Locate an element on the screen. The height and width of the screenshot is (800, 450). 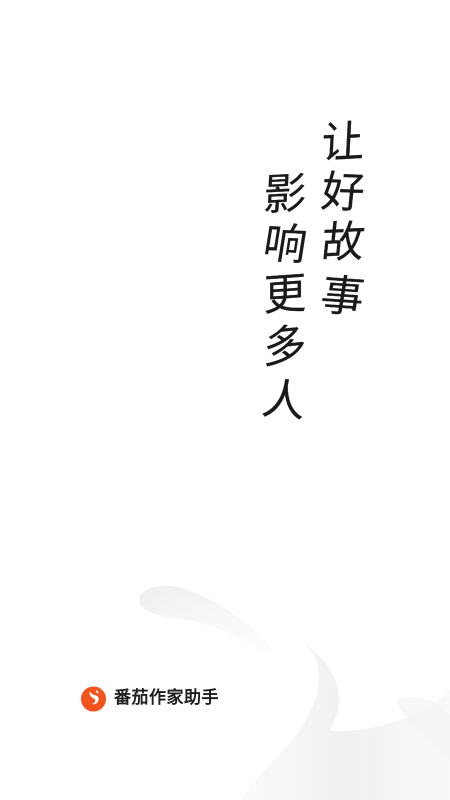
slogan-char: 多 is located at coordinates (285, 347).